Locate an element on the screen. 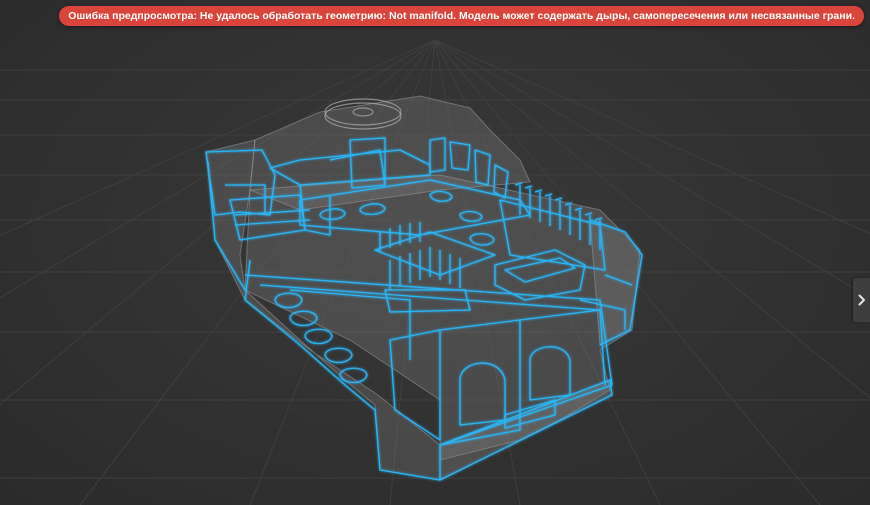 This screenshot has width=870, height=505. side-panel-toggle-button is located at coordinates (861, 300).